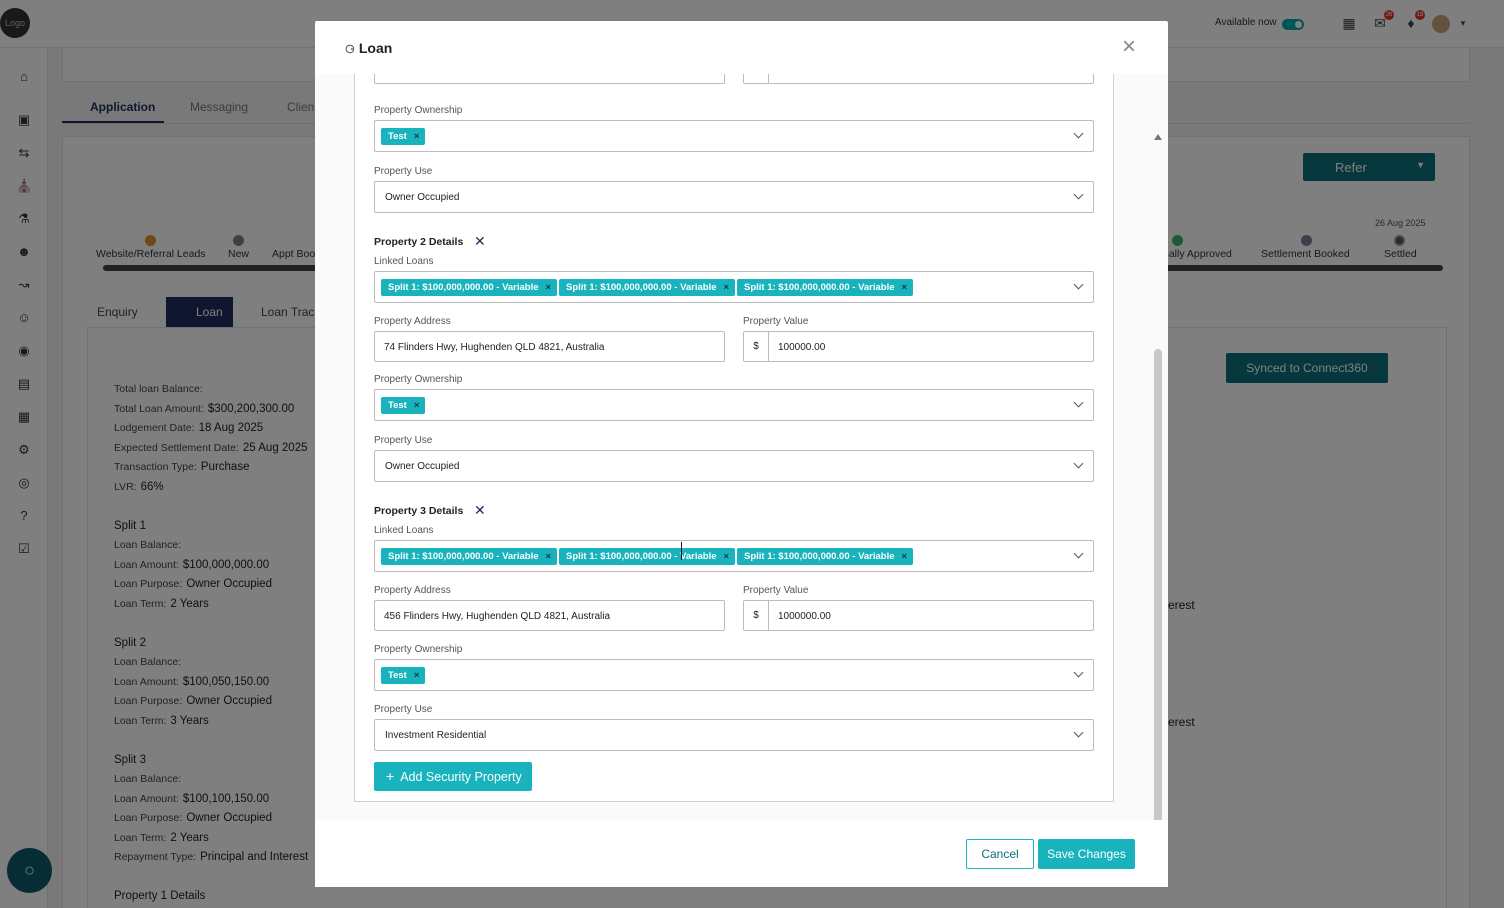  Describe the element at coordinates (734, 197) in the screenshot. I see `property1-use-select: Owner Occupied` at that location.